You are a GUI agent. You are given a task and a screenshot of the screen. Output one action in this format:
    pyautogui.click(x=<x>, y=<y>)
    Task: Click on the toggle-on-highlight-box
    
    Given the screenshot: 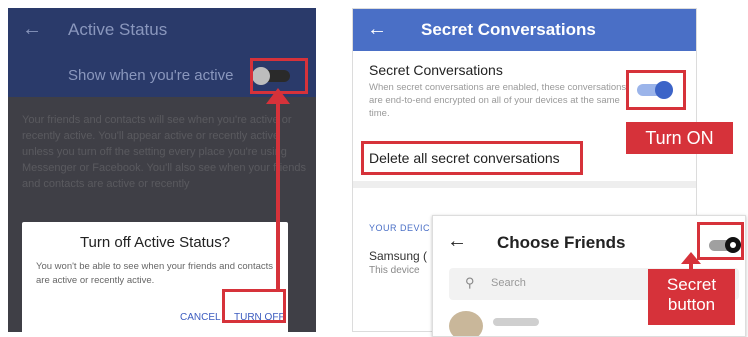 What is the action you would take?
    pyautogui.click(x=656, y=90)
    